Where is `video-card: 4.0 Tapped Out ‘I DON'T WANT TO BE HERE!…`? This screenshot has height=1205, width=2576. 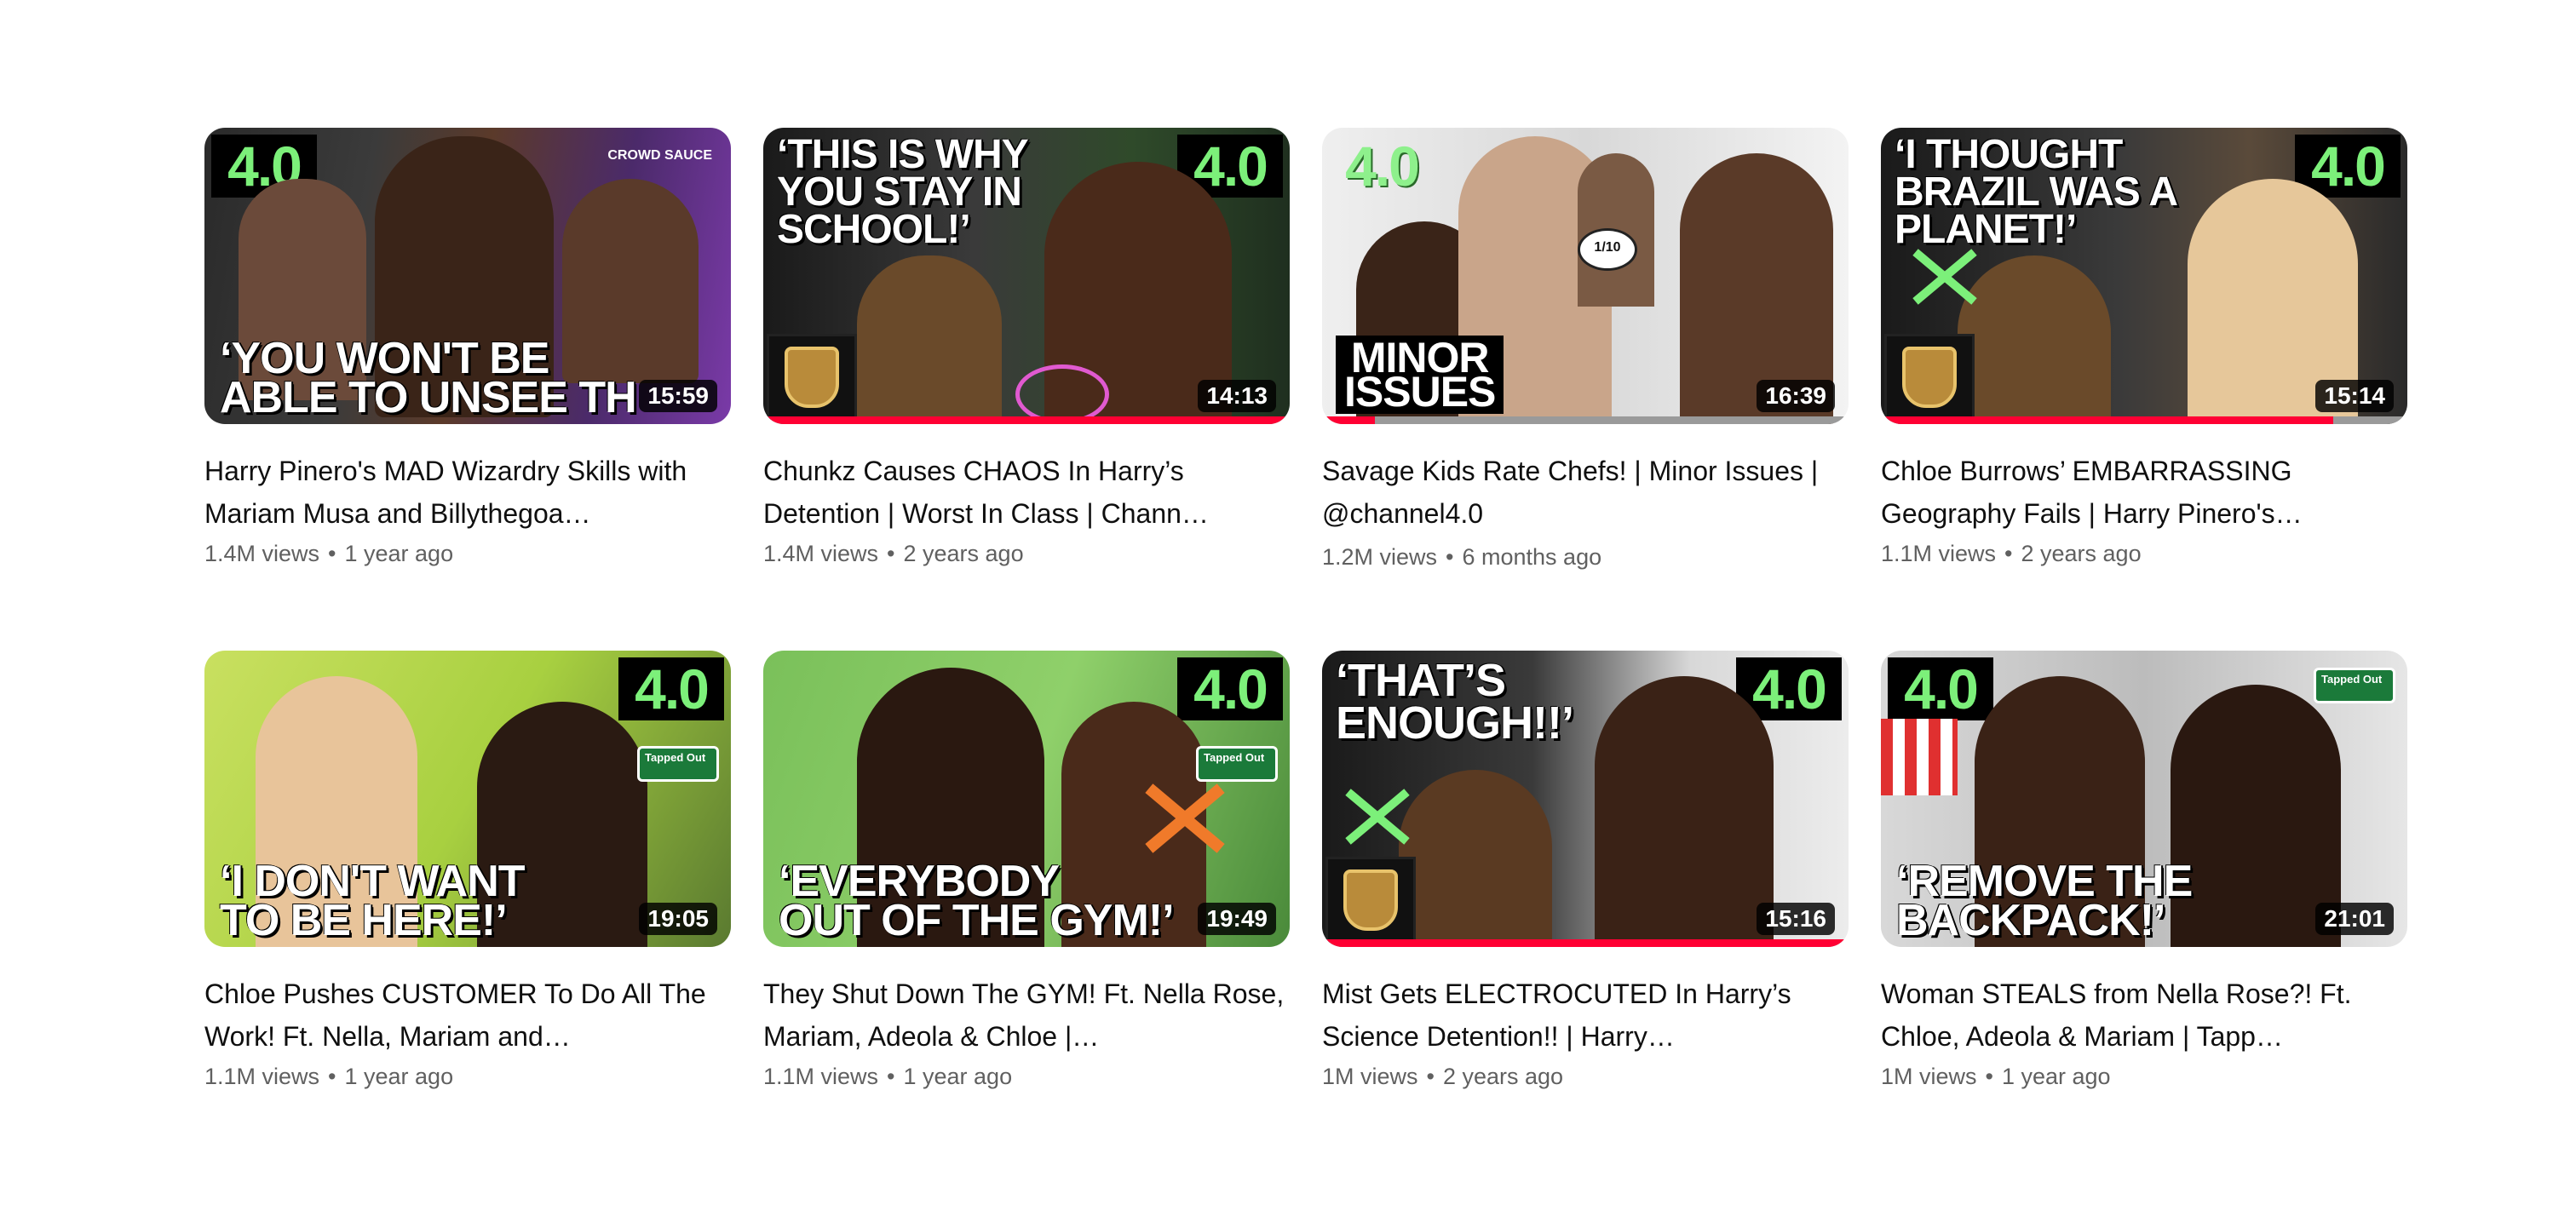 video-card: 4.0 Tapped Out ‘I DON'T WANT TO BE HERE!… is located at coordinates (468, 872).